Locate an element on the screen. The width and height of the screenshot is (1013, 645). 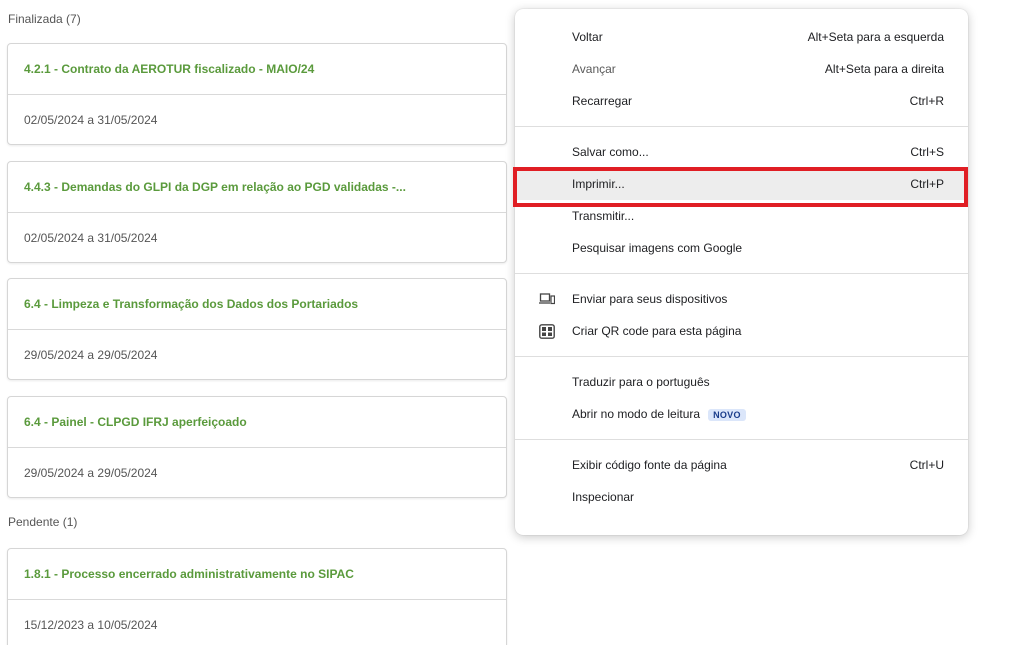
menu-item-label: Exibir código fonte da página is located at coordinates (649, 465).